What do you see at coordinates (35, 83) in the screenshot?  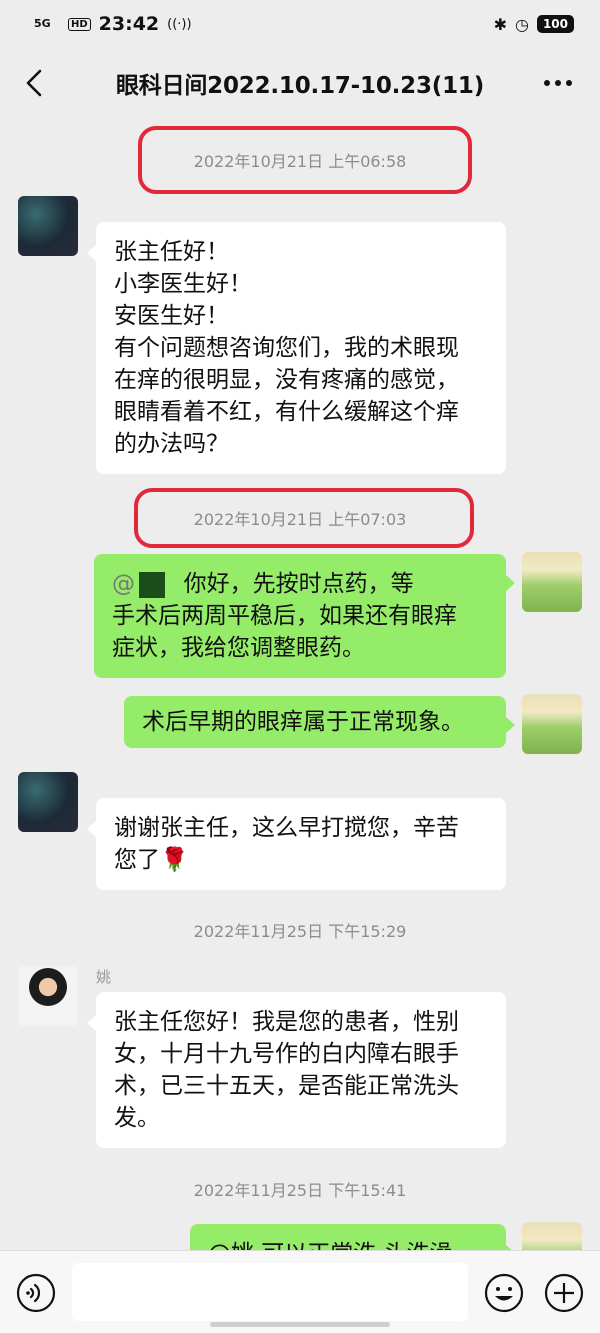 I see `back-arrow-icon` at bounding box center [35, 83].